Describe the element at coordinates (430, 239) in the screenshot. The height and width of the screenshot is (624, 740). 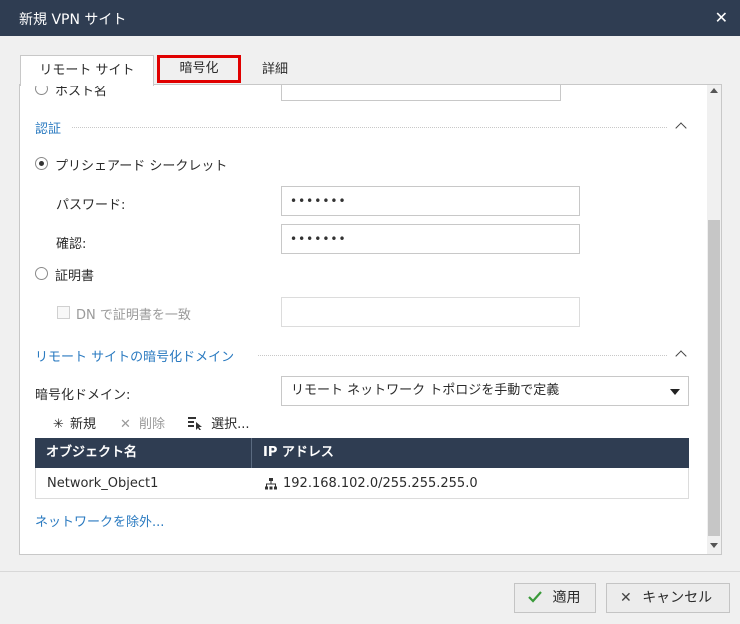
I see `confirm-password-field` at that location.